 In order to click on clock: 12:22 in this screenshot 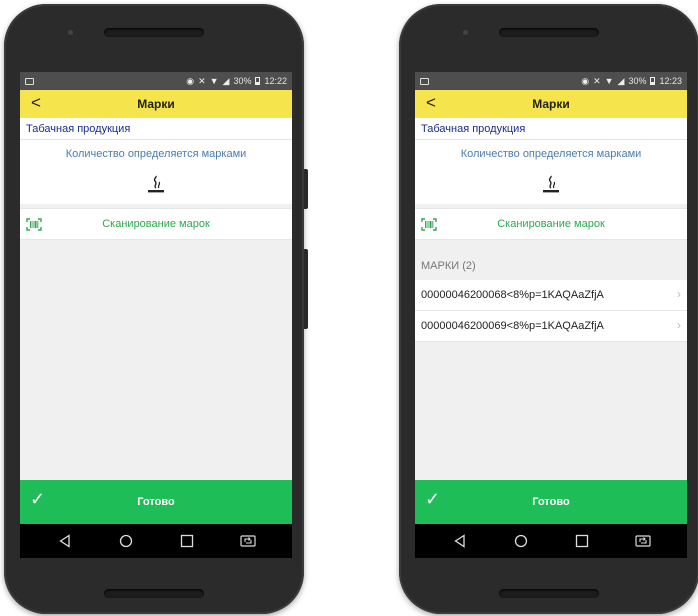, I will do `click(275, 81)`.